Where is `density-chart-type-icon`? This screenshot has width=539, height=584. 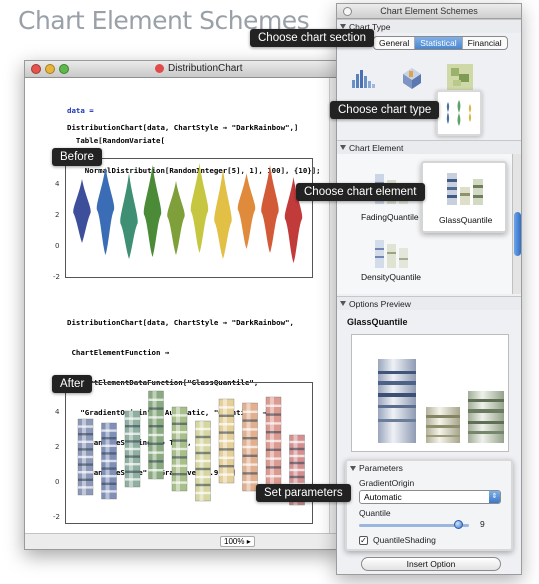
density-chart-type-icon is located at coordinates (460, 77).